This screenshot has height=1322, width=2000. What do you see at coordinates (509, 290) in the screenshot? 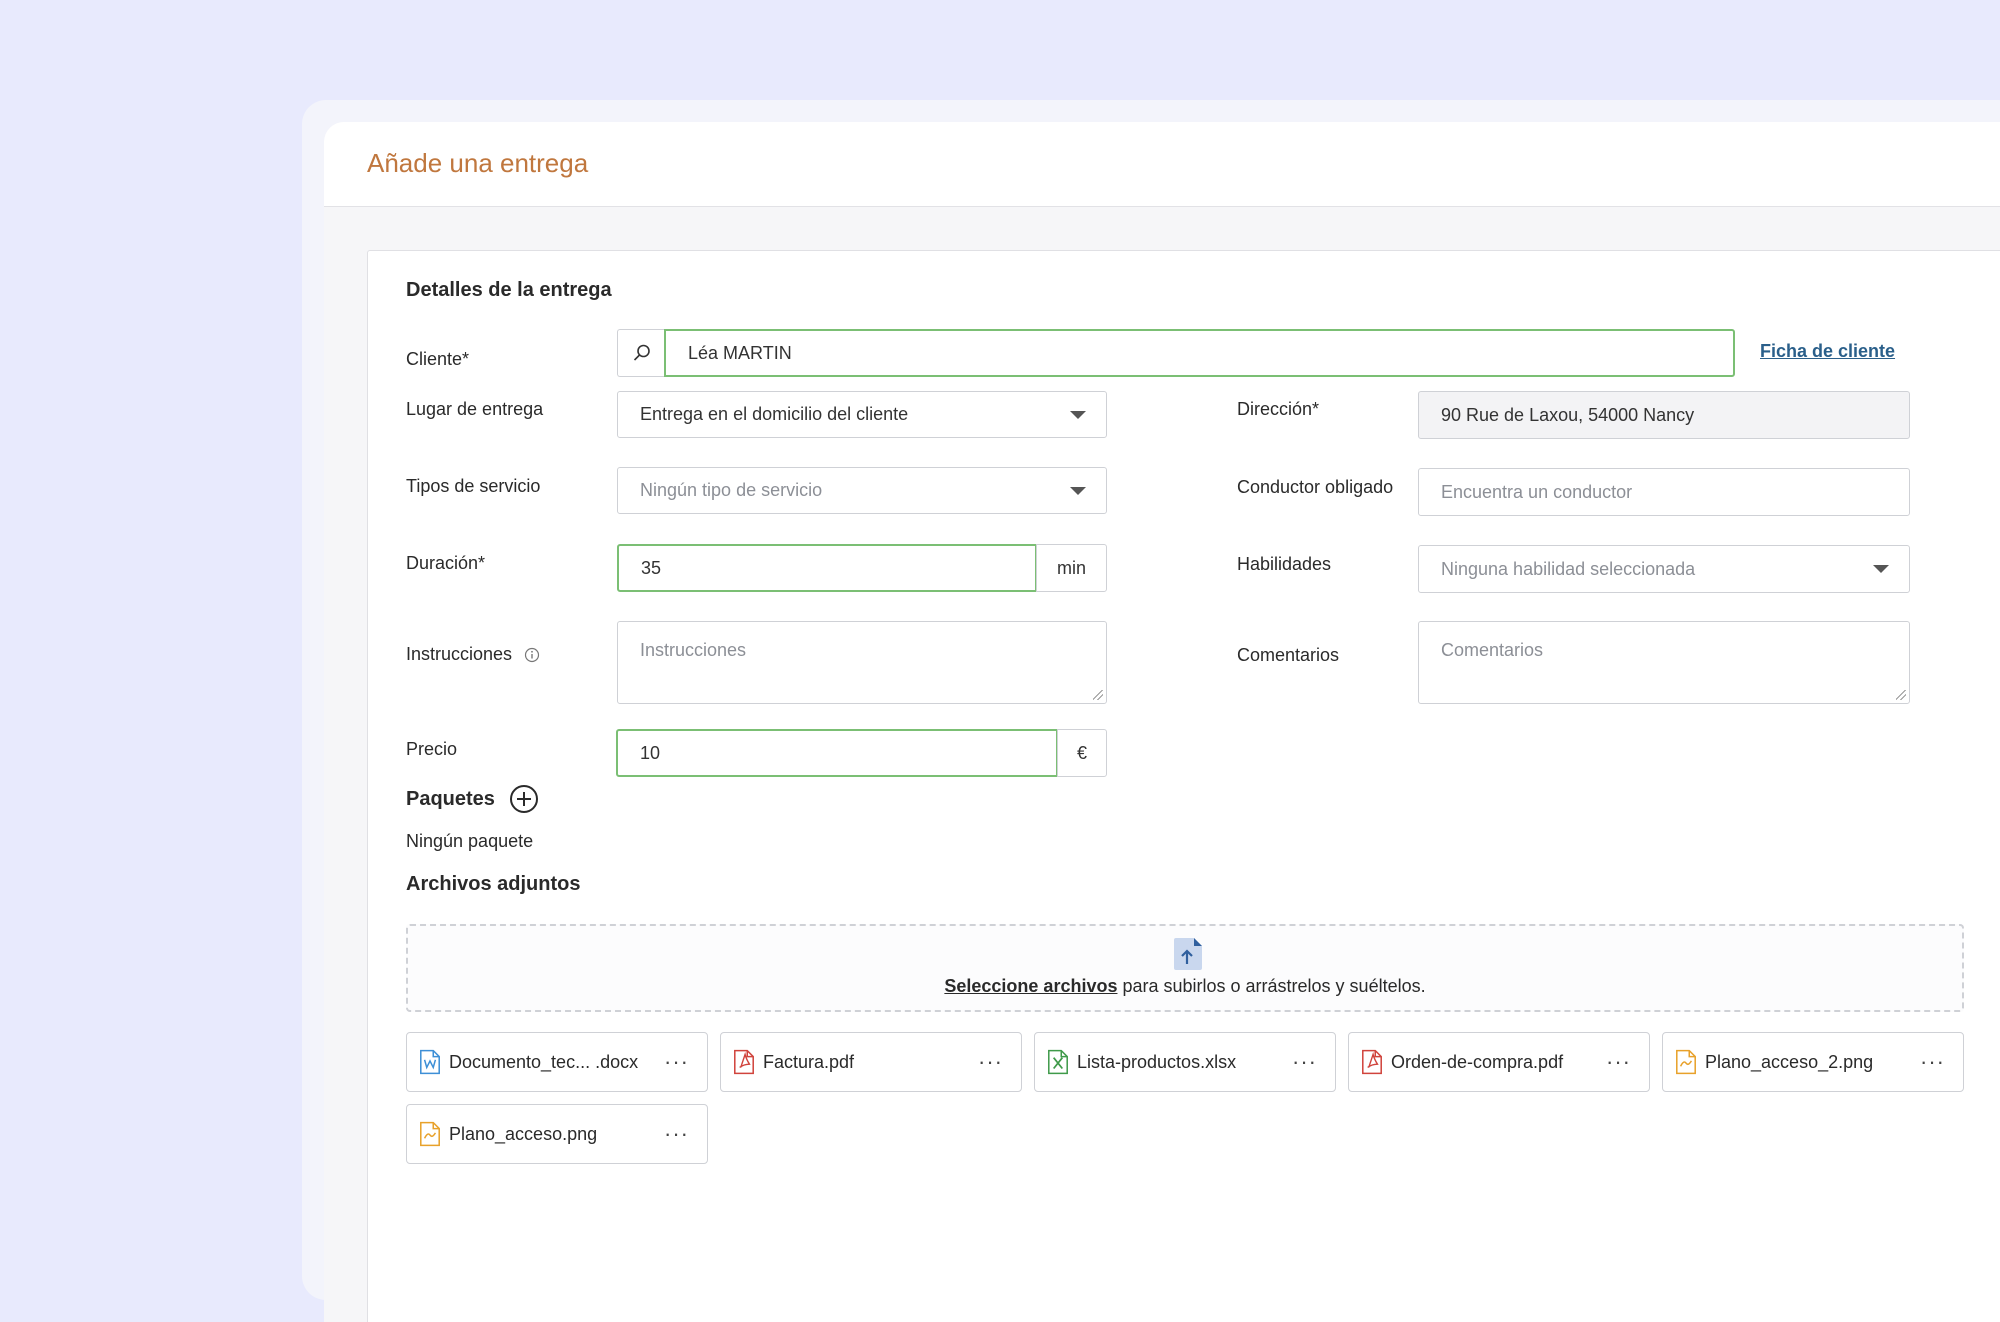
I see `section-title-details: Detalles de la entrega` at bounding box center [509, 290].